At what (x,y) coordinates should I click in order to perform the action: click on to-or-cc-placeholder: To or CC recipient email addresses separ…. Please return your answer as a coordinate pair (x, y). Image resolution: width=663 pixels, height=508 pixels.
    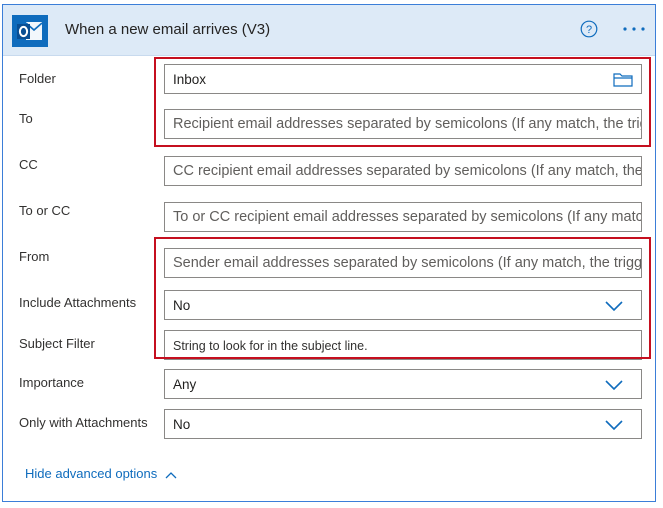
    Looking at the image, I should click on (407, 217).